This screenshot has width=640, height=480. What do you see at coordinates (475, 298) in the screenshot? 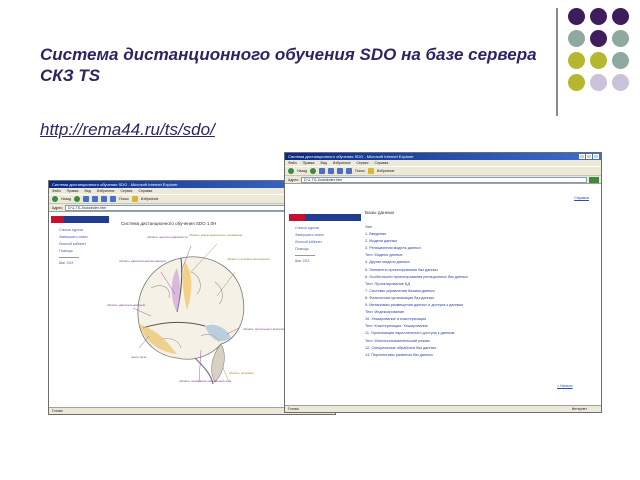
I see `lesson-item: 8. Физическая организация баз данных` at bounding box center [475, 298].